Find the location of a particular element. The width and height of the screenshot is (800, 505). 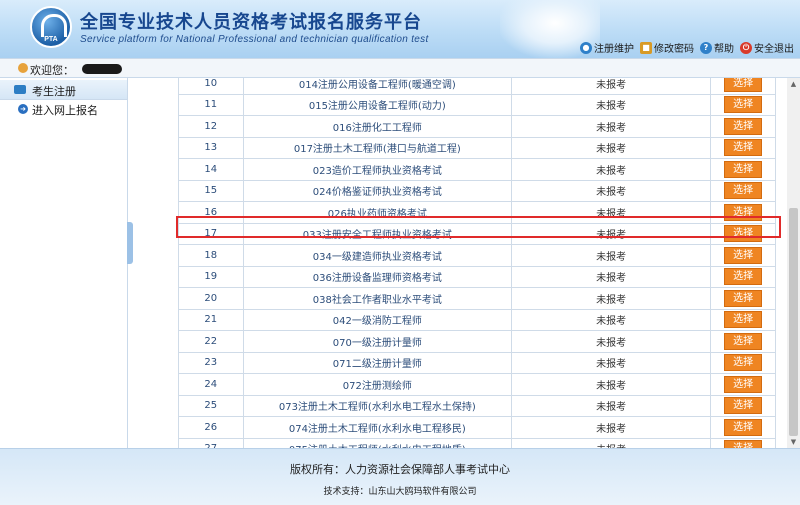

change-password-link: ■ 修改密码 is located at coordinates (667, 47).